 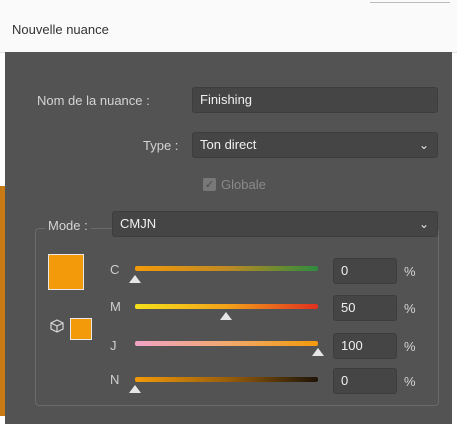 What do you see at coordinates (228, 144) in the screenshot?
I see `type-select-value: Ton direct` at bounding box center [228, 144].